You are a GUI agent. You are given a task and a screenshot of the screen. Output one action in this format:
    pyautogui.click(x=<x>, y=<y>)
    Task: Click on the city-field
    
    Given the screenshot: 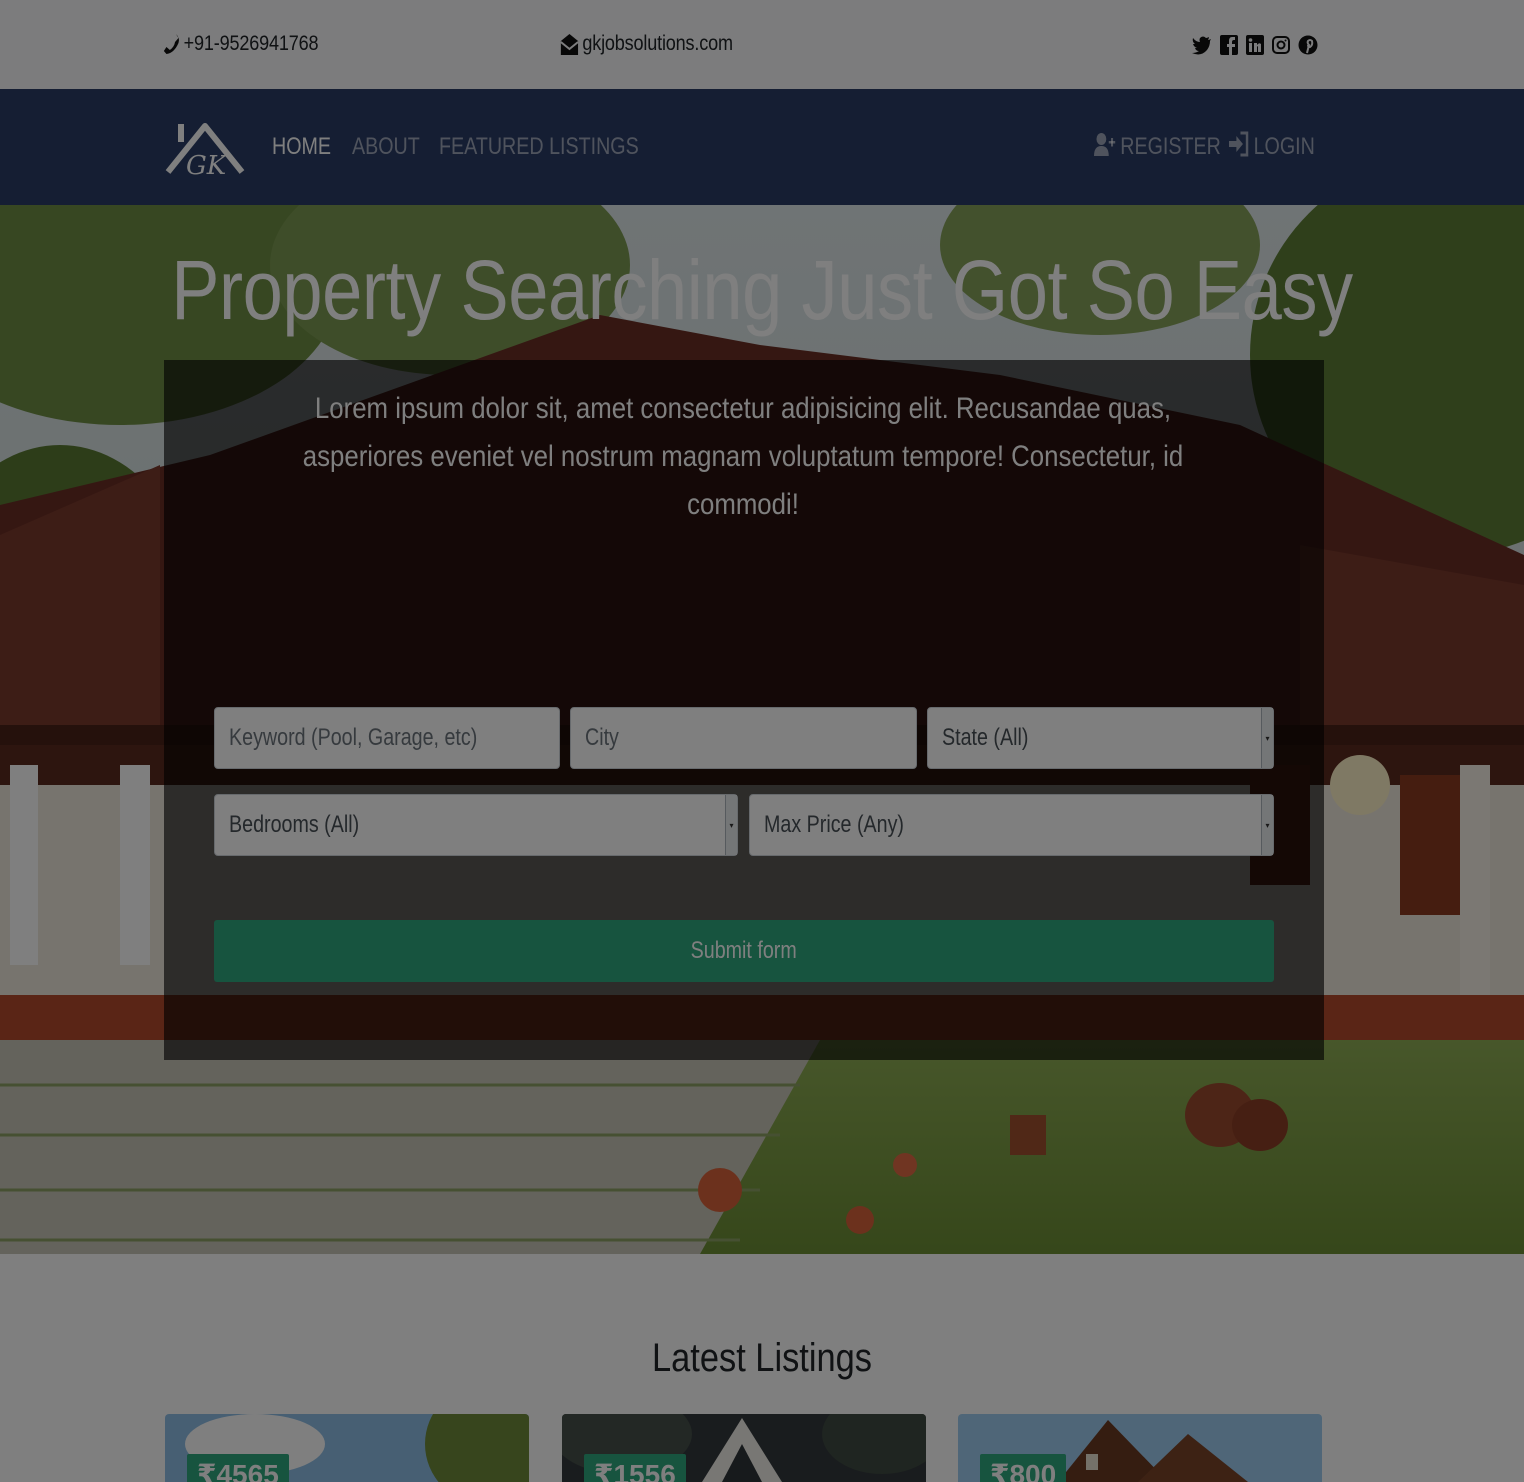 What is the action you would take?
    pyautogui.click(x=743, y=738)
    